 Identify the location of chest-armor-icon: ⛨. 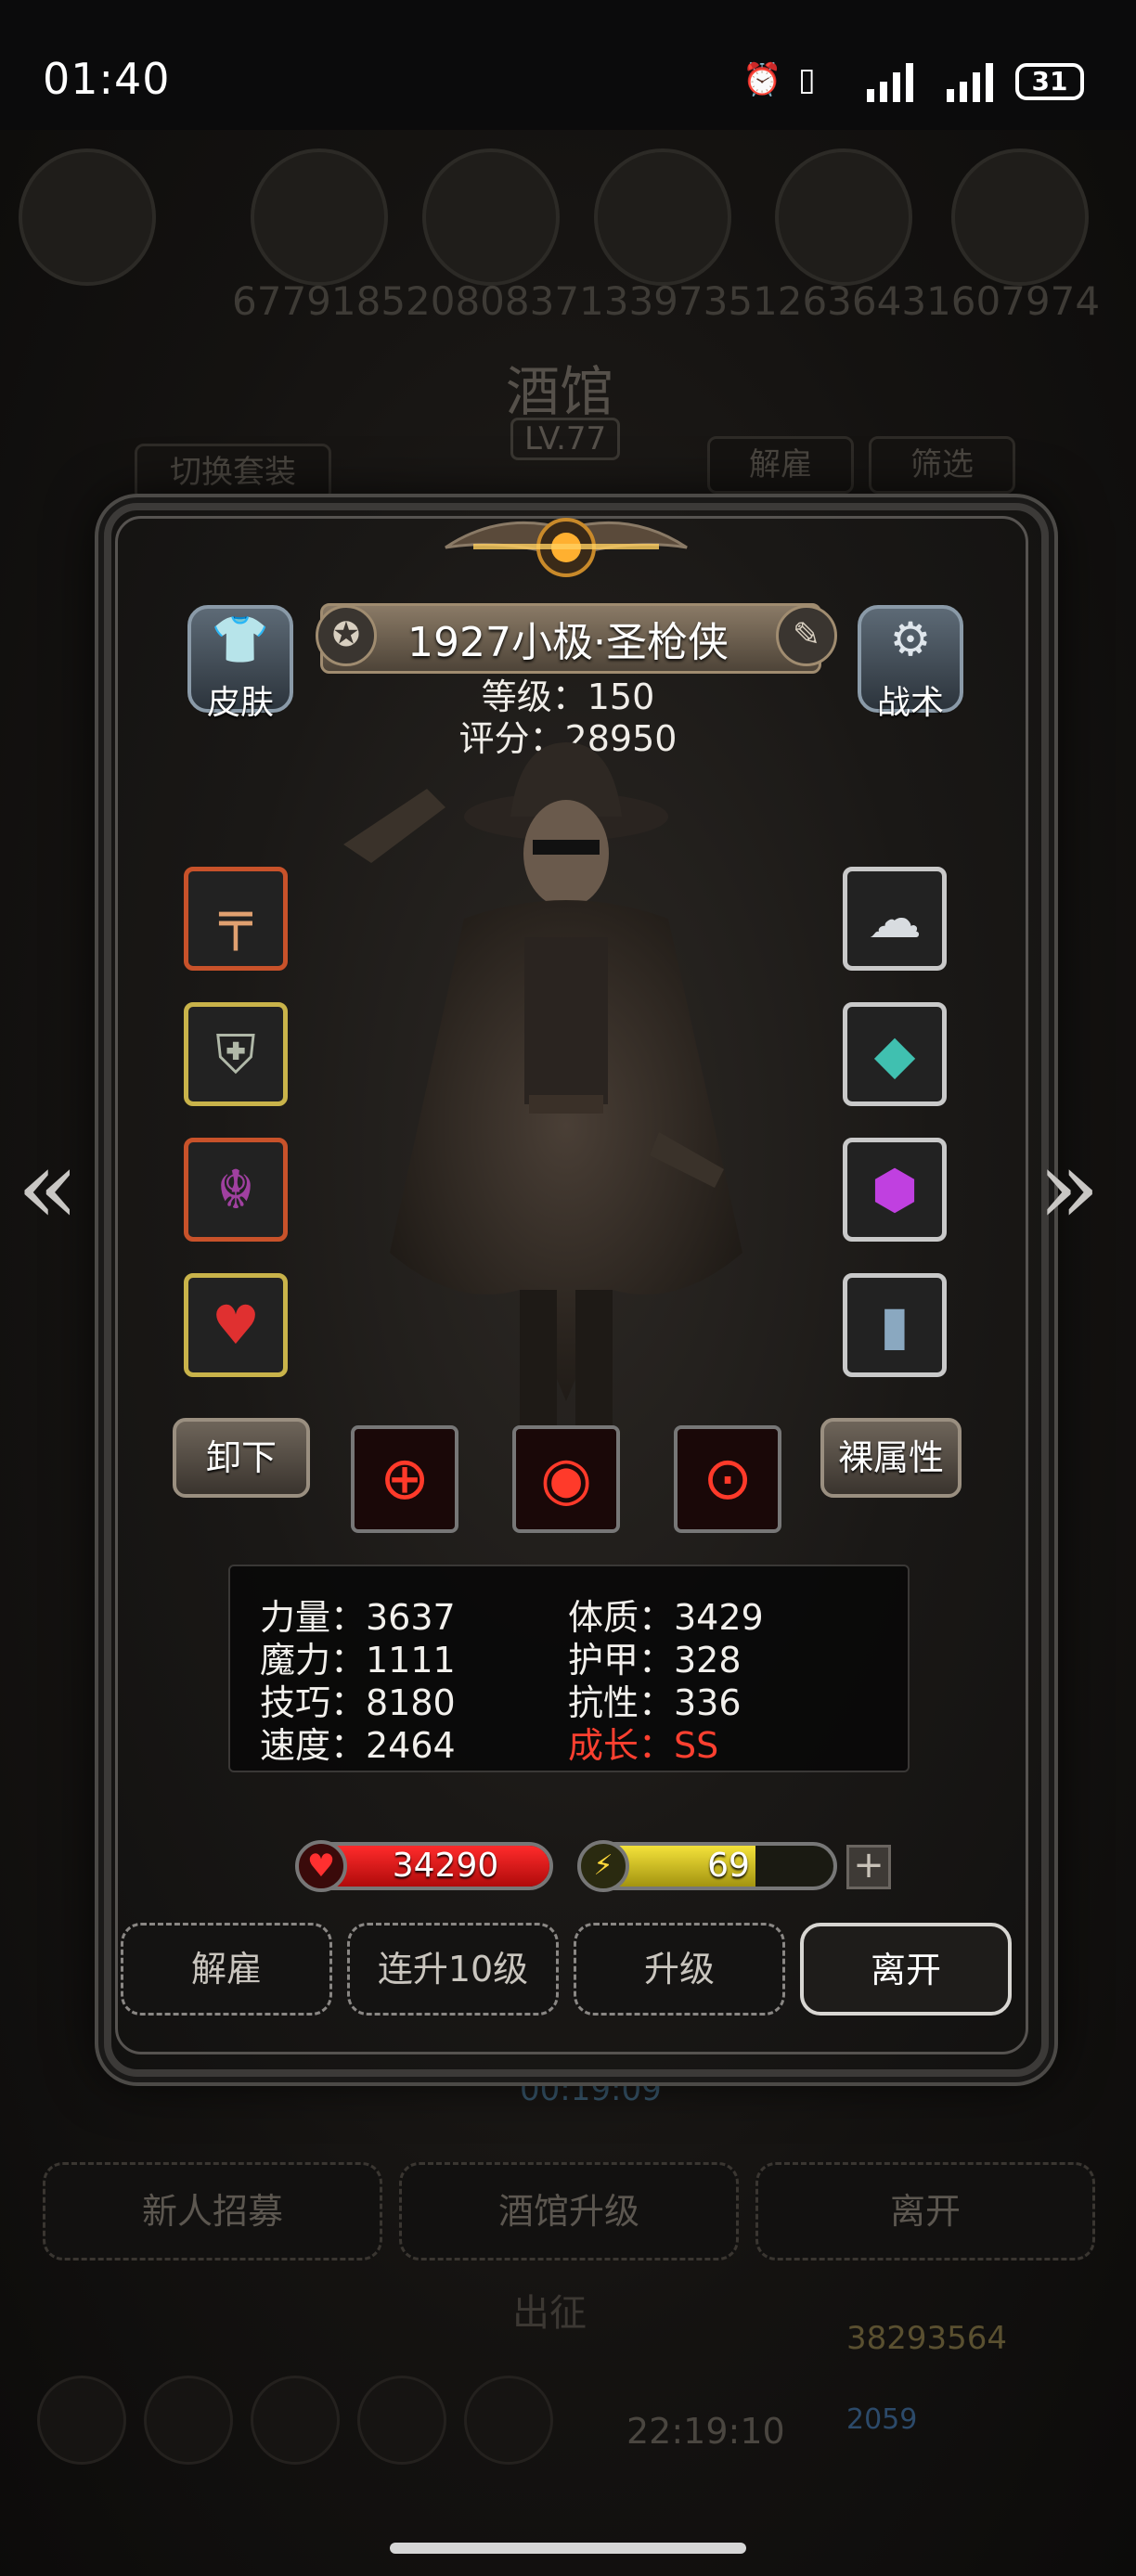
(235, 1054).